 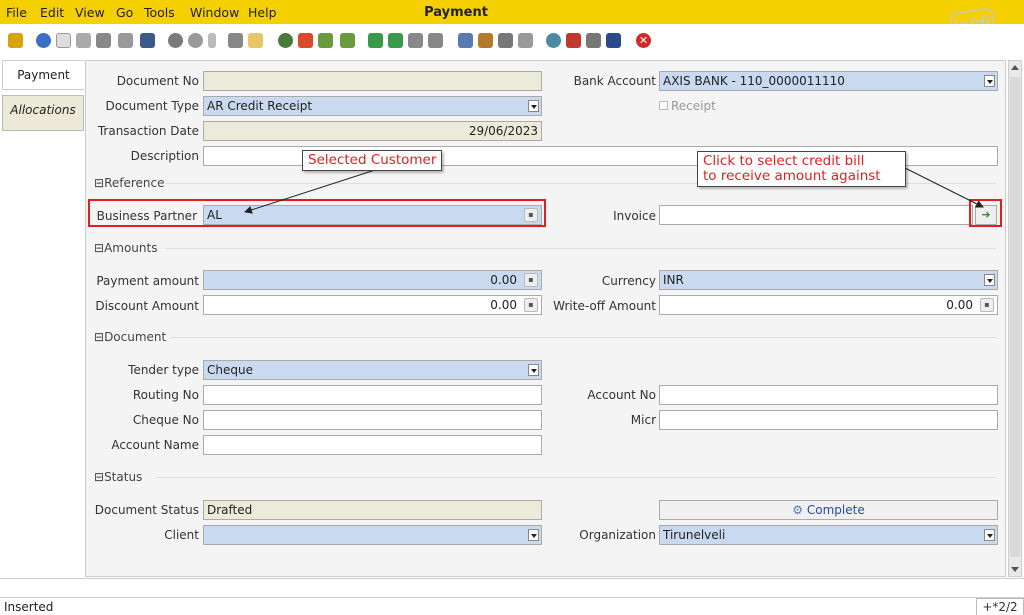 What do you see at coordinates (614, 190) in the screenshot?
I see `annotation-arrows` at bounding box center [614, 190].